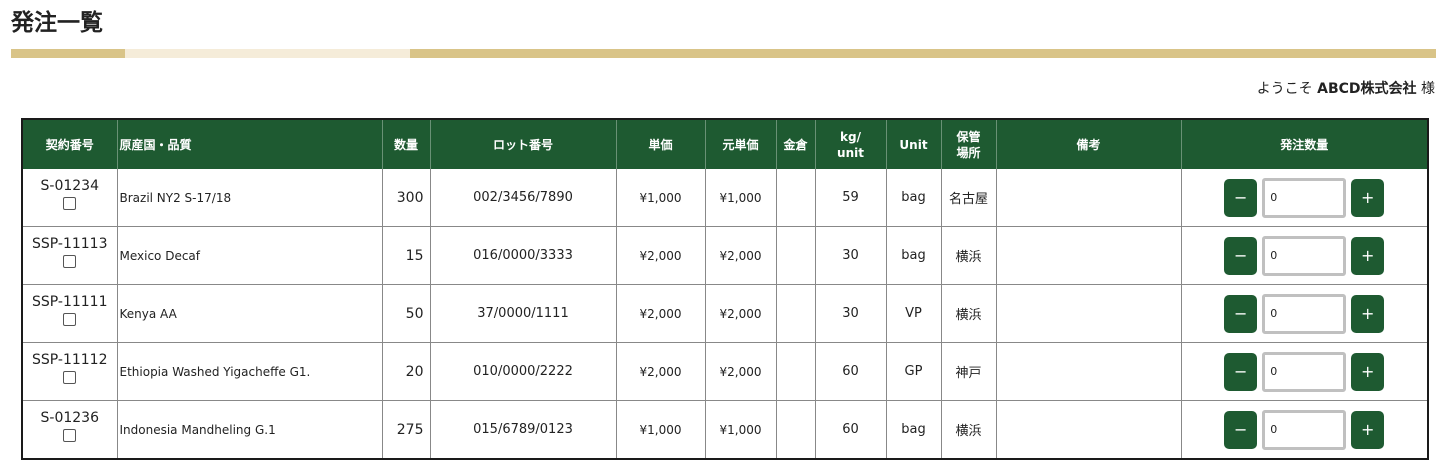 The width and height of the screenshot is (1439, 471). I want to click on header-warehouse-cost: 金倉, so click(796, 144).